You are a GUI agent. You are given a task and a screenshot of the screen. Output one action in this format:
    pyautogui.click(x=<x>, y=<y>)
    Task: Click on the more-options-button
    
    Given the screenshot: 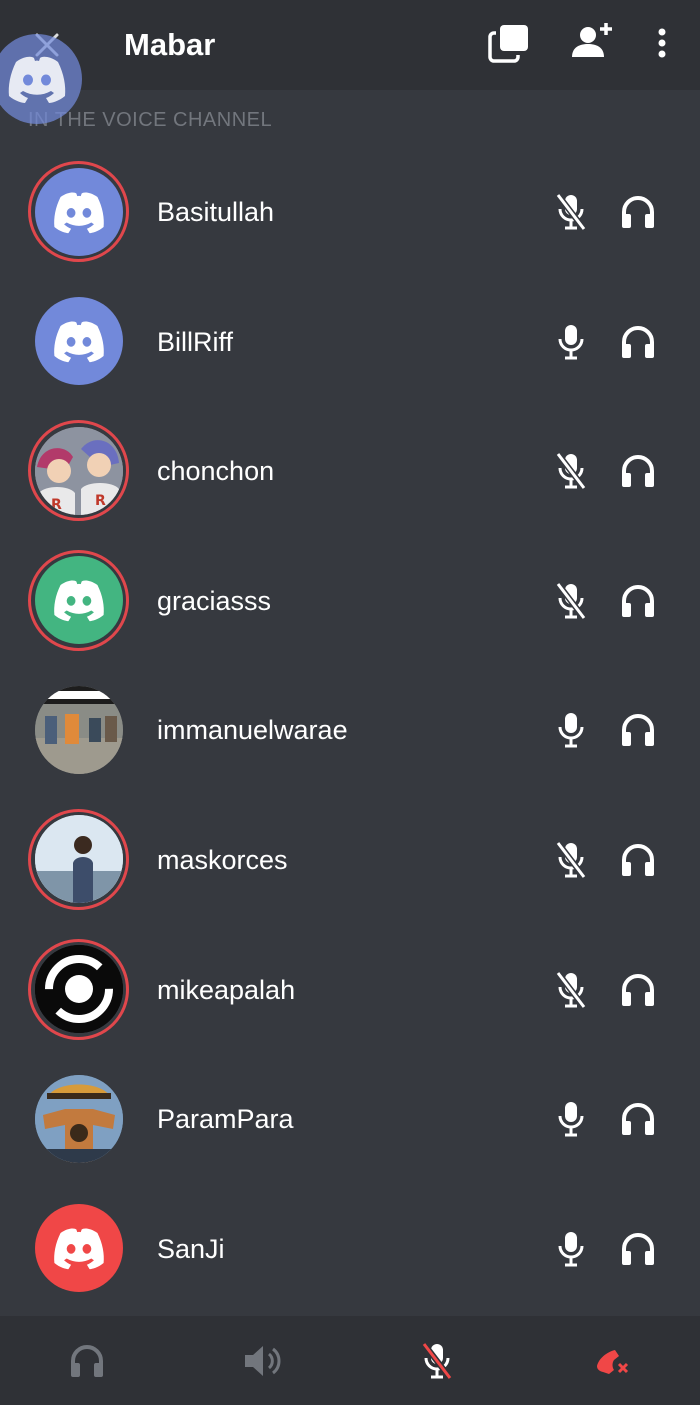 What is the action you would take?
    pyautogui.click(x=662, y=43)
    